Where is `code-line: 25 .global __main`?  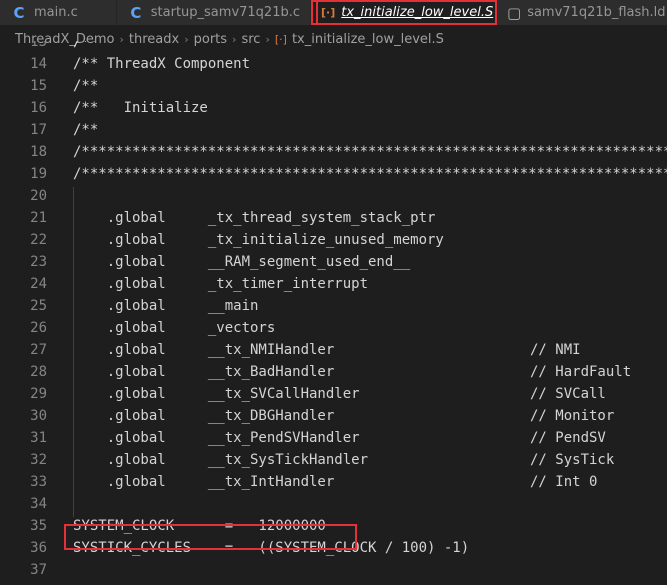 code-line: 25 .global __main is located at coordinates (333, 306).